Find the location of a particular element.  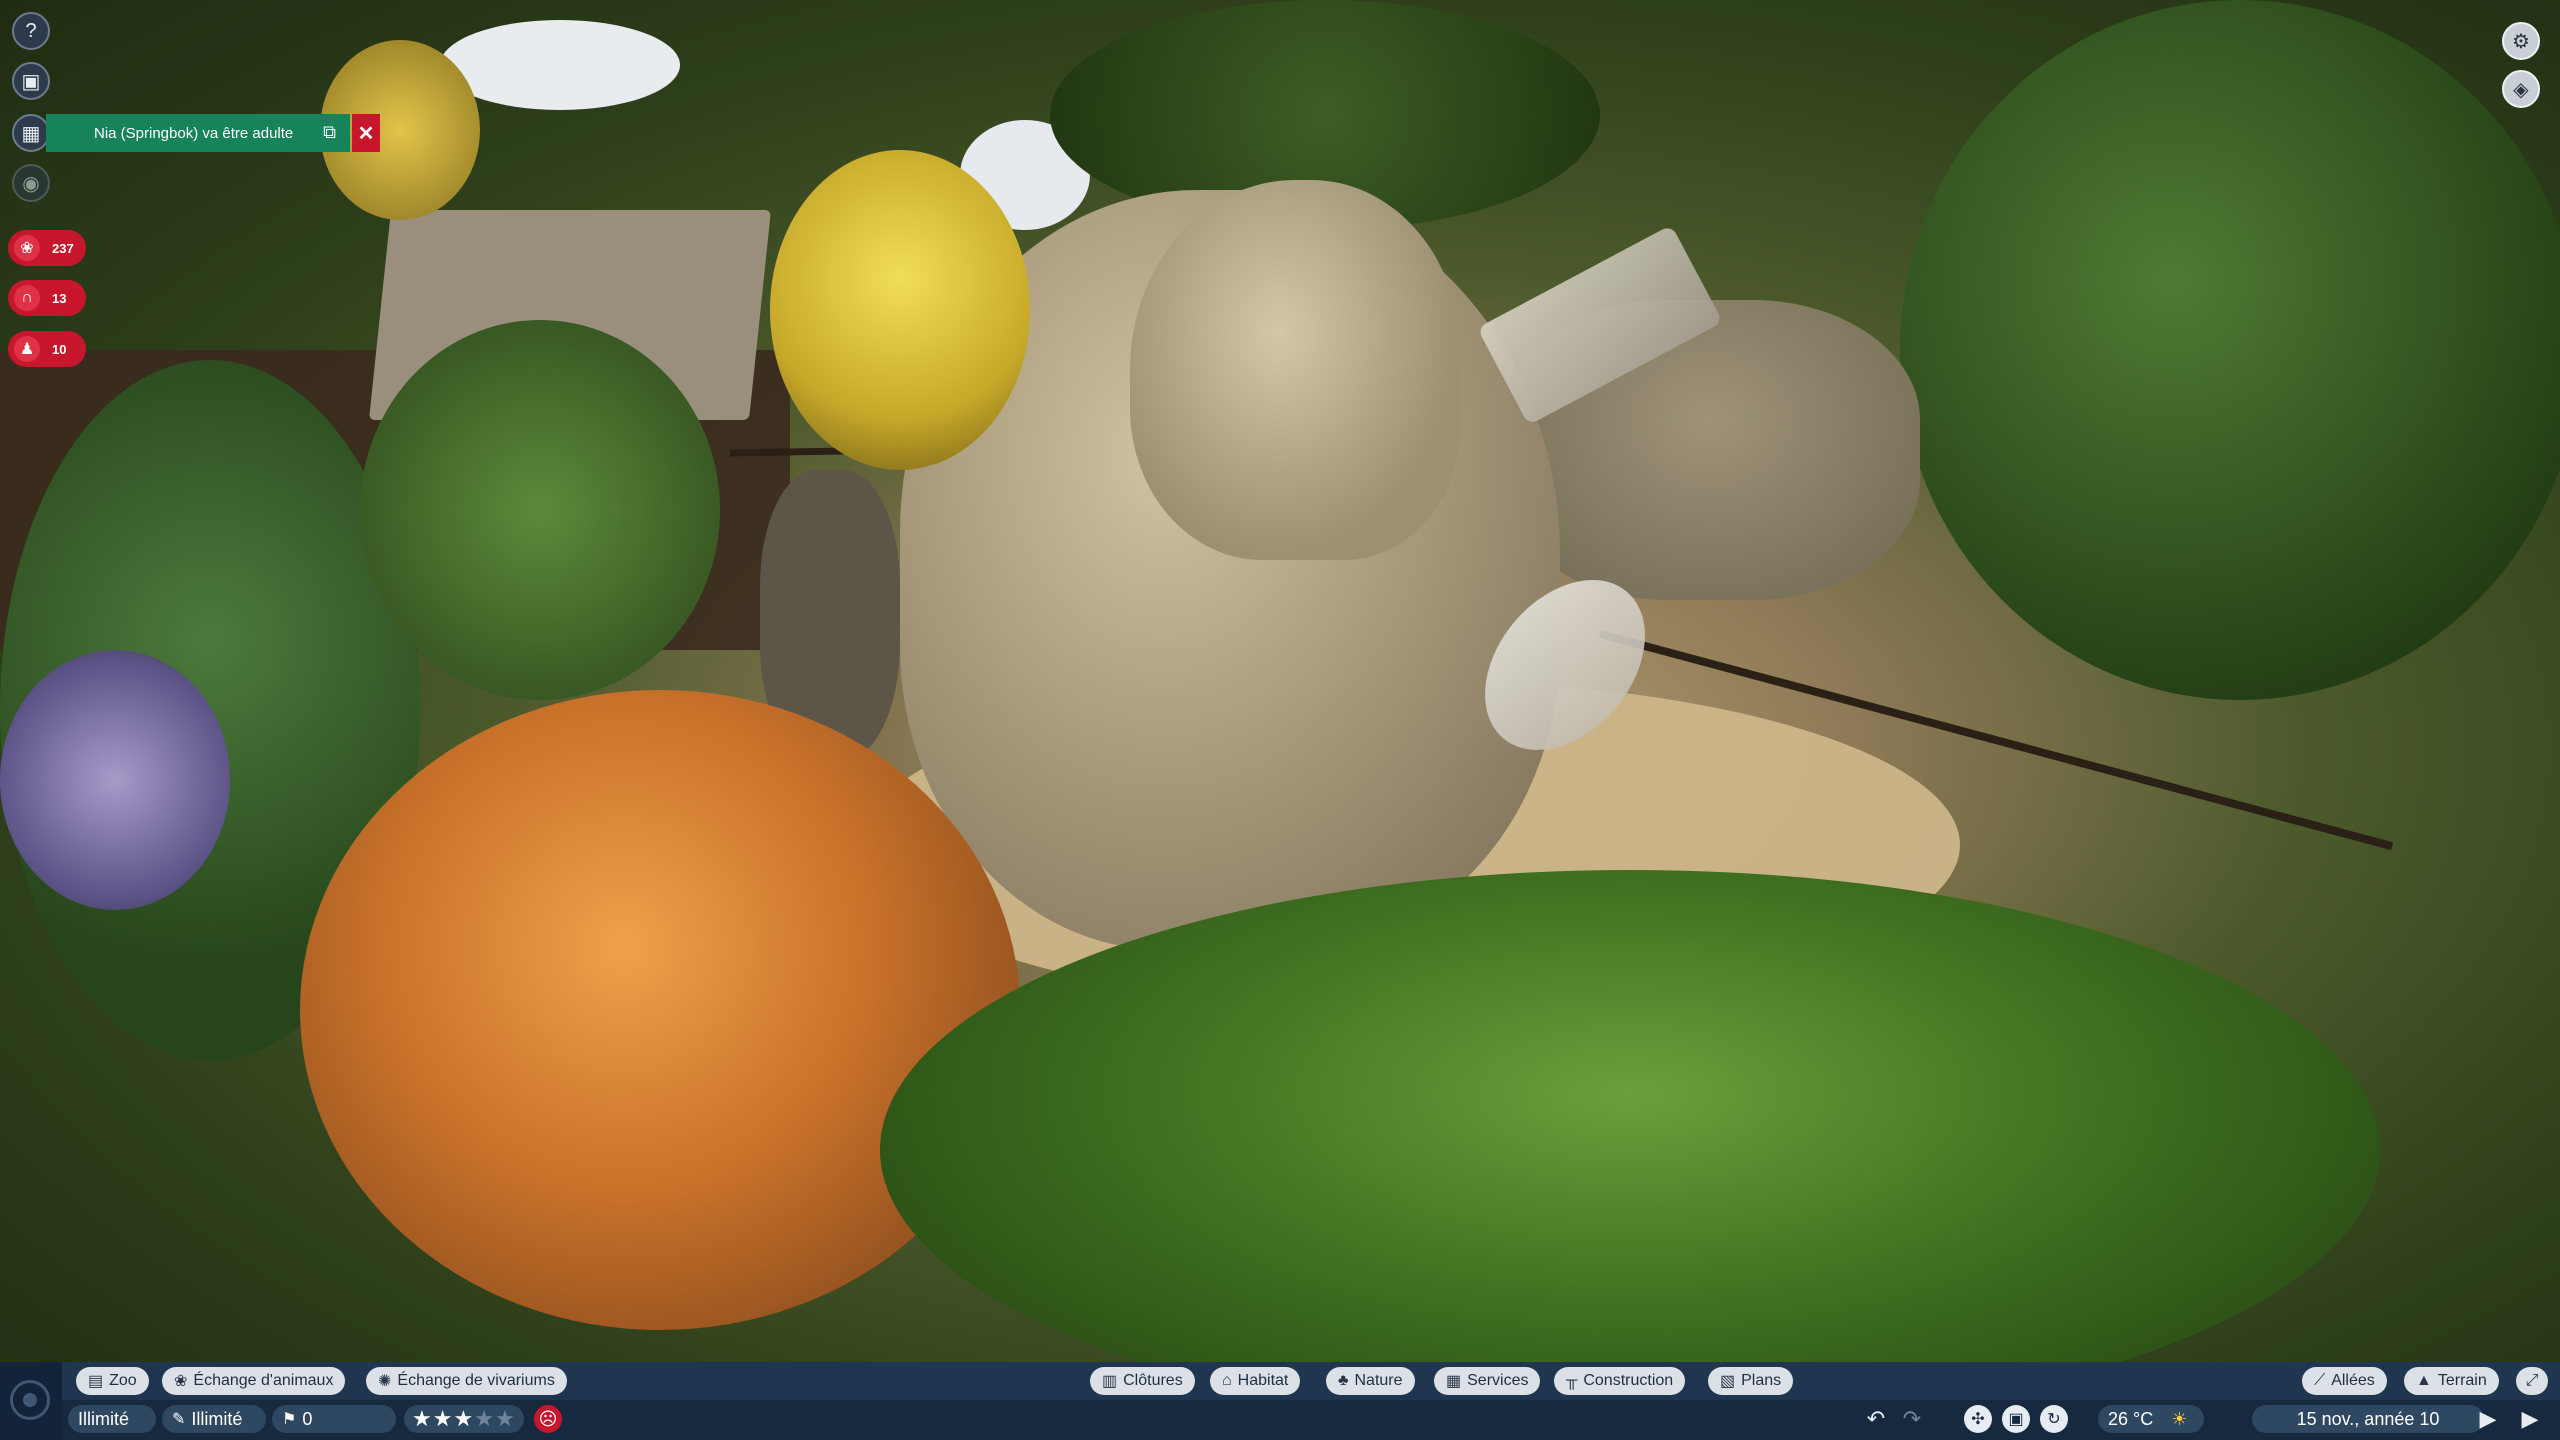

fast-forward-icon: ▶ is located at coordinates (2530, 1418).